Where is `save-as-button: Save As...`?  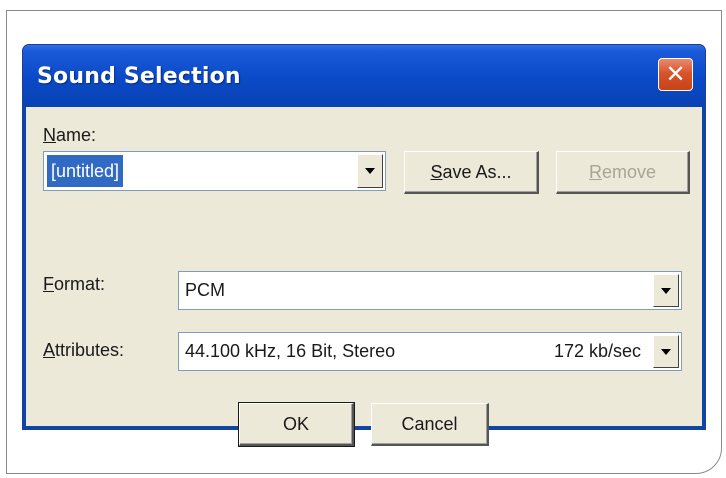 save-as-button: Save As... is located at coordinates (471, 172).